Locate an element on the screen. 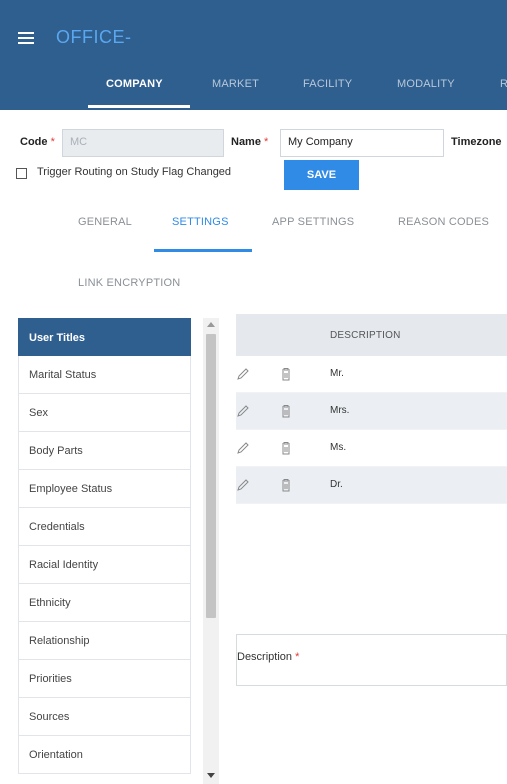 The width and height of the screenshot is (507, 784). tab-market: MARKET is located at coordinates (235, 84).